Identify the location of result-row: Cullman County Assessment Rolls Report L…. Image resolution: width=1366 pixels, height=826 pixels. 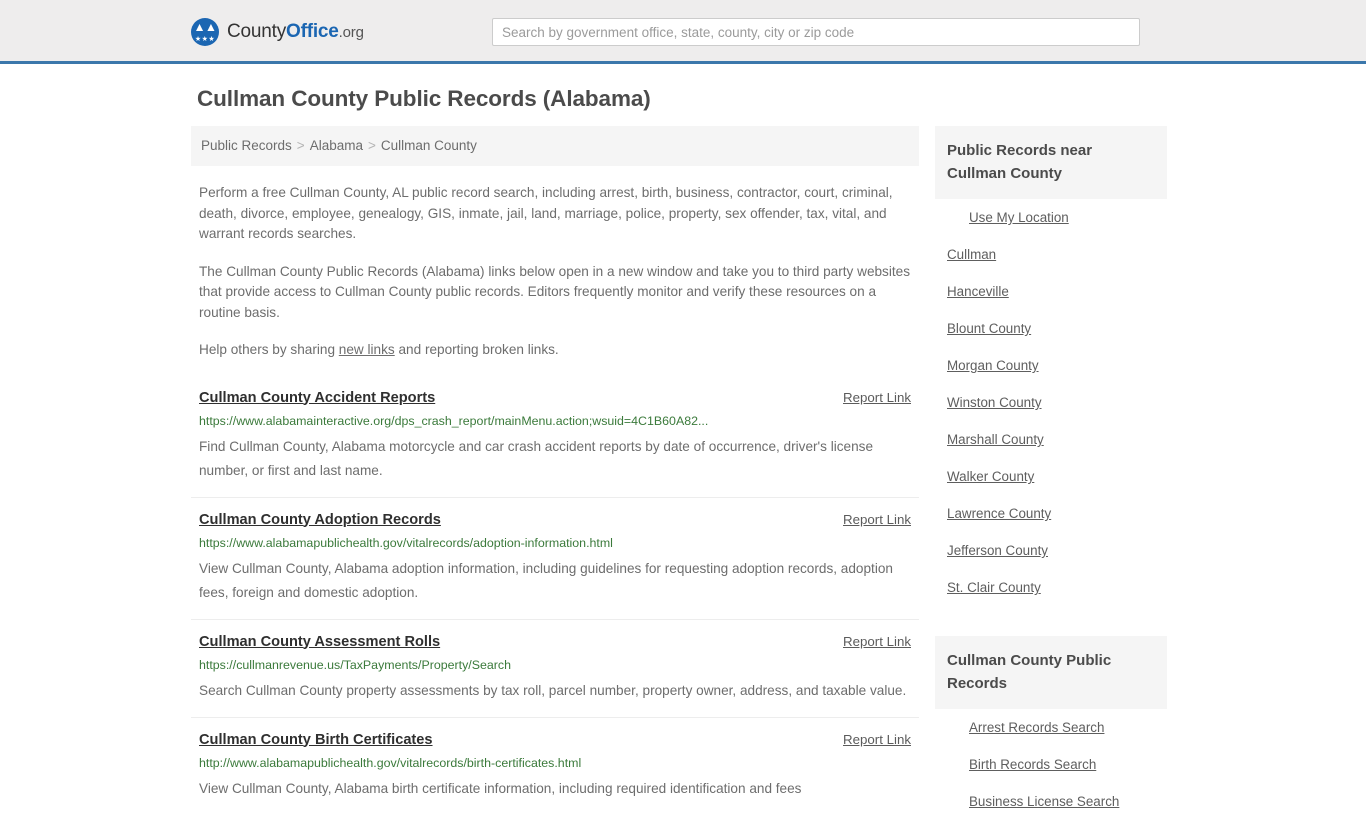
(555, 667).